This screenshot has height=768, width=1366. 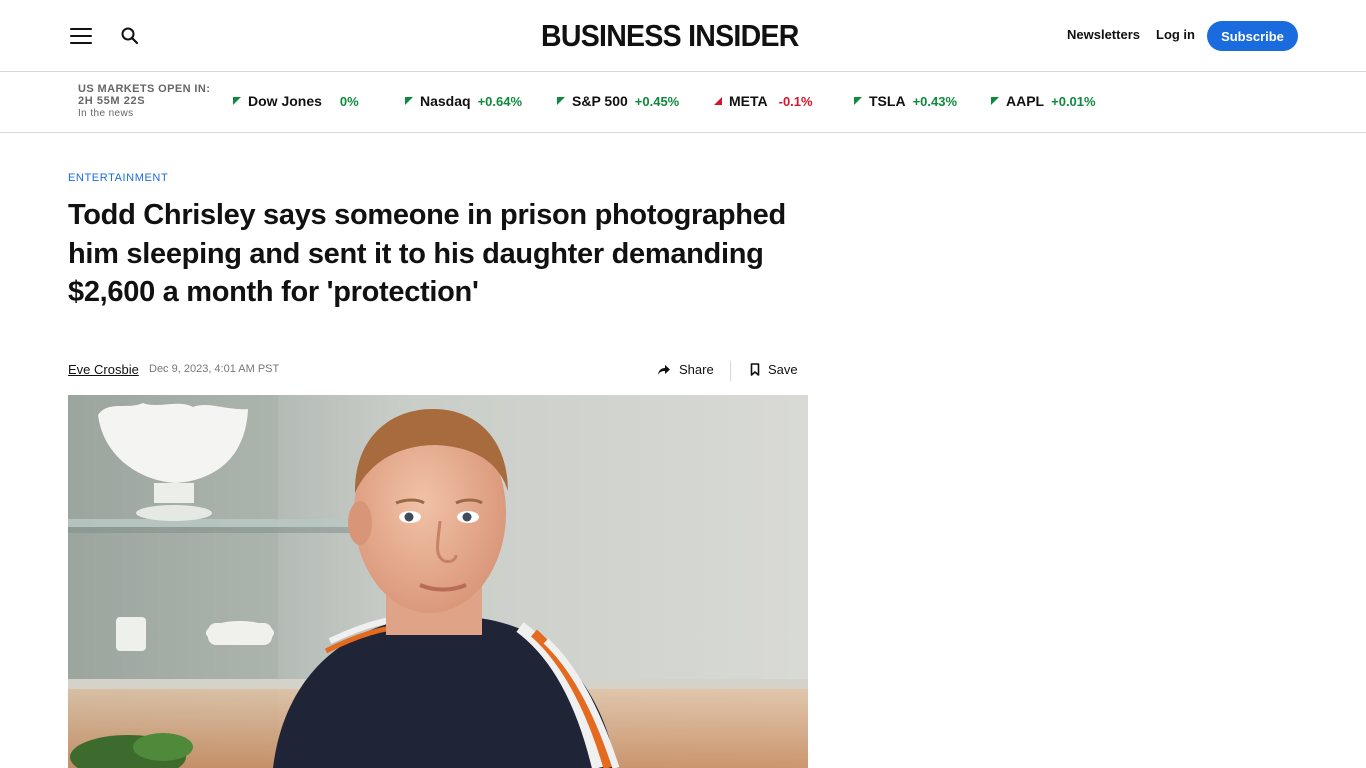 What do you see at coordinates (500, 101) in the screenshot?
I see `ticker-change: +0.64%` at bounding box center [500, 101].